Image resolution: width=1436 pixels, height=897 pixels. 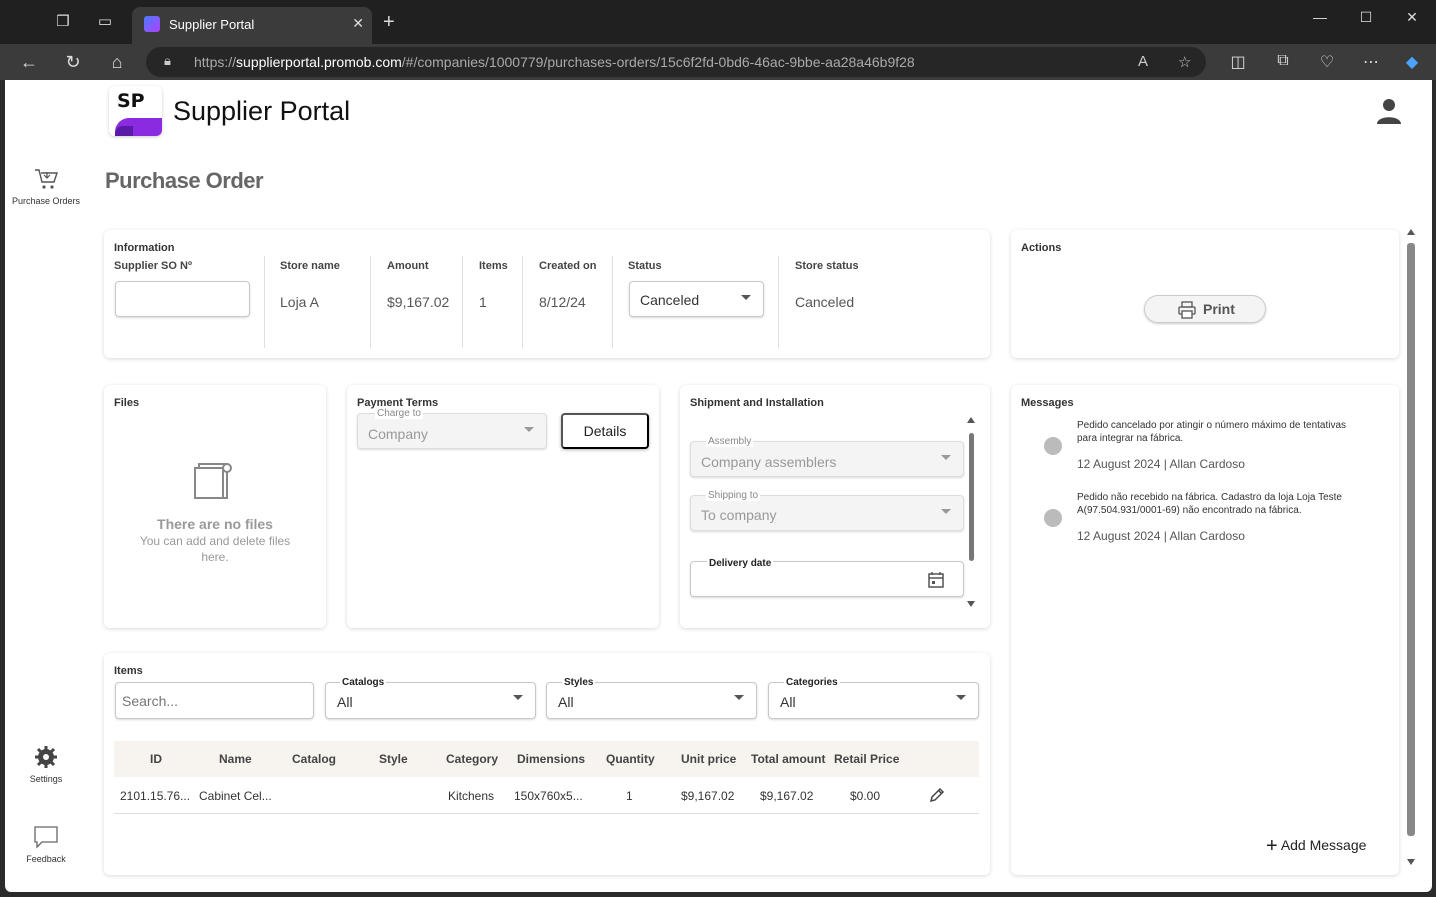 What do you see at coordinates (117, 62) in the screenshot?
I see `home-icon: ⌂` at bounding box center [117, 62].